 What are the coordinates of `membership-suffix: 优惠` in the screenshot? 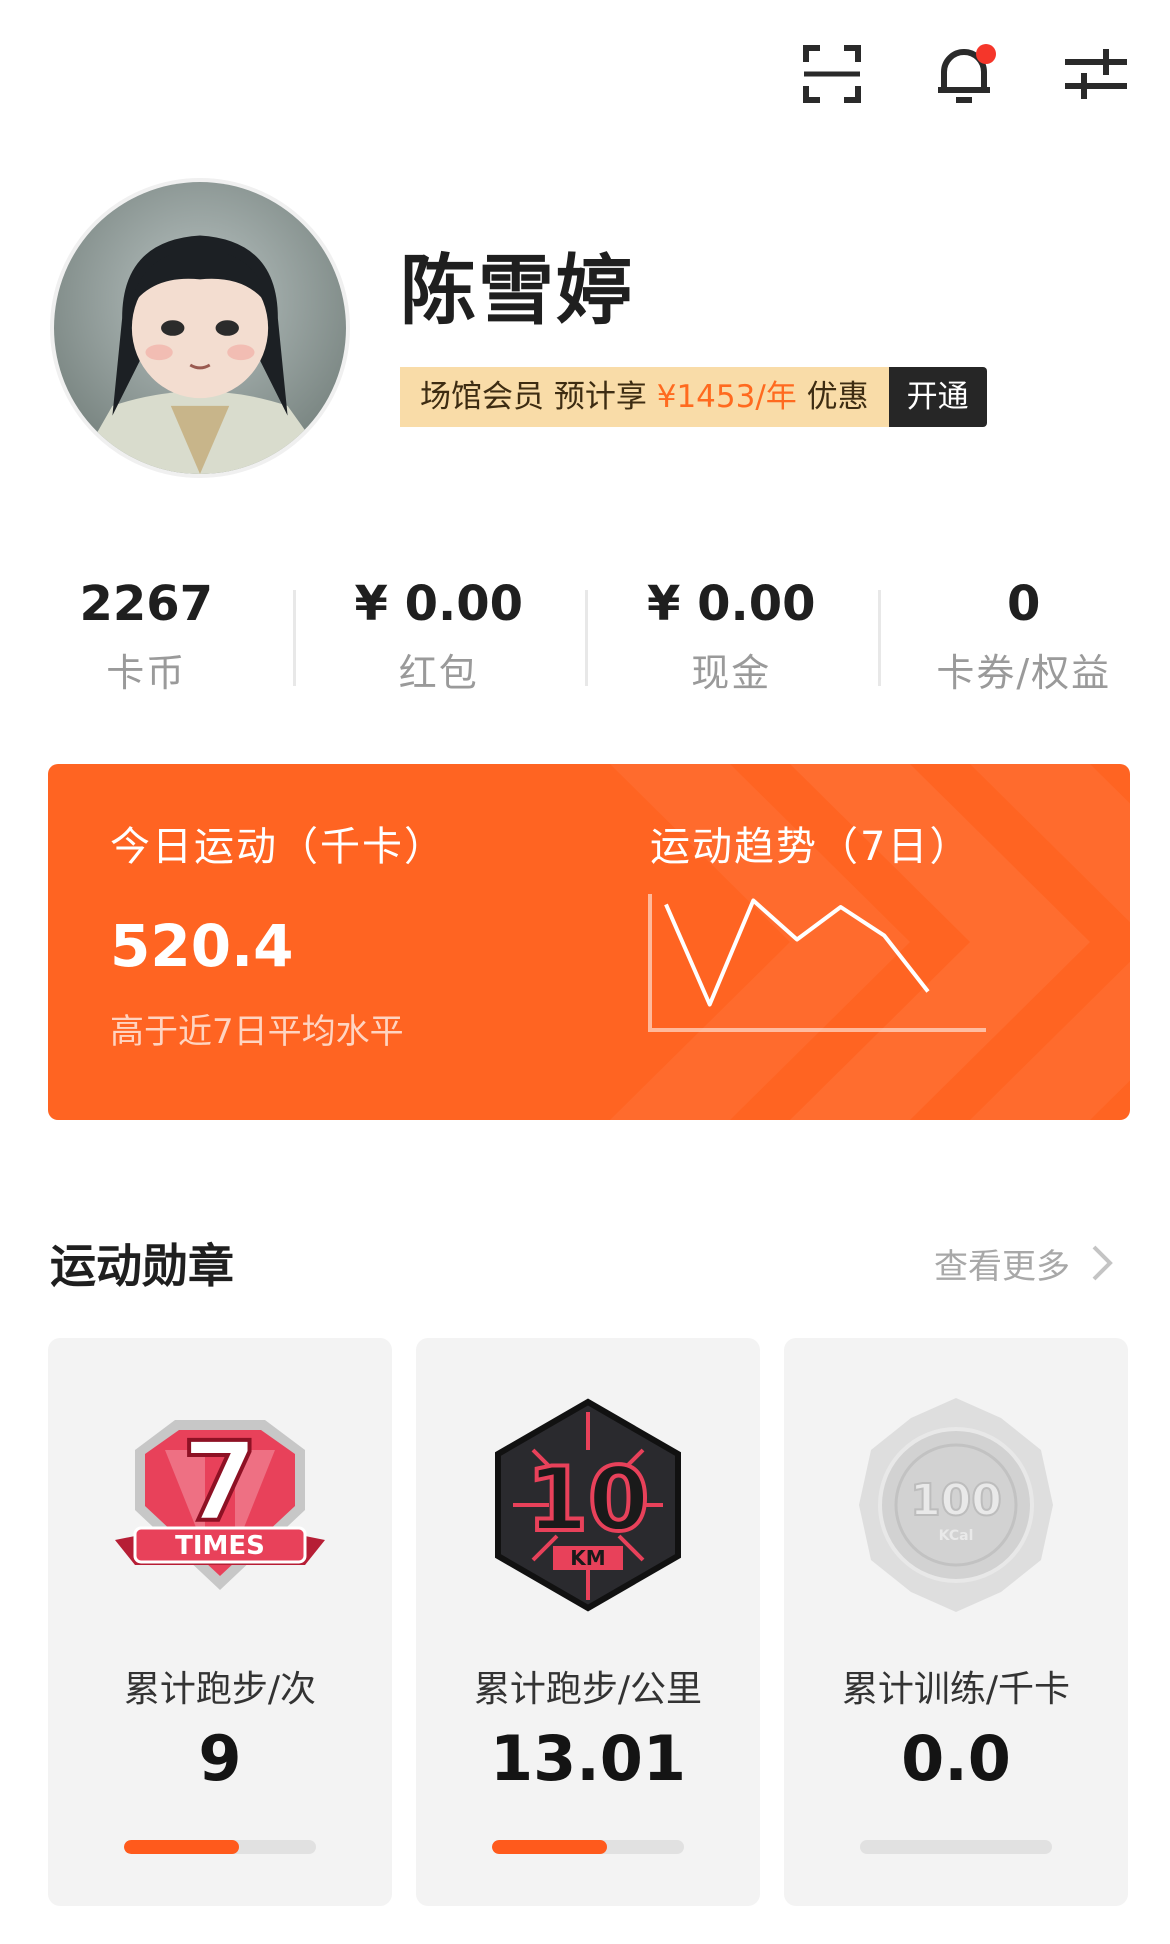 It's located at (837, 397).